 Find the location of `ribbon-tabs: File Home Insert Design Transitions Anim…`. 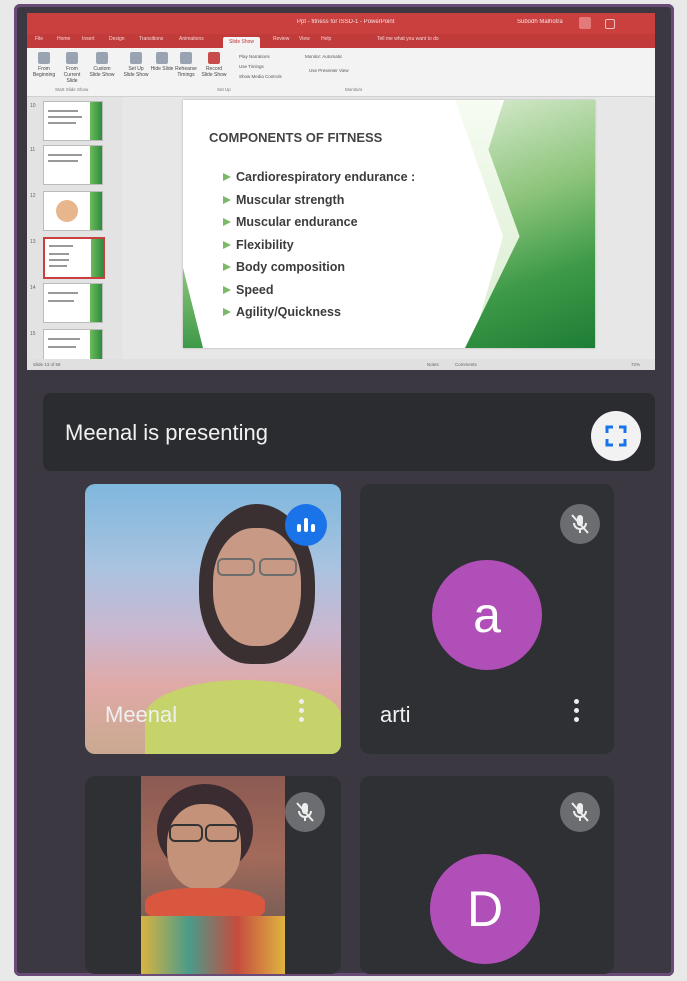

ribbon-tabs: File Home Insert Design Transitions Anim… is located at coordinates (341, 41).